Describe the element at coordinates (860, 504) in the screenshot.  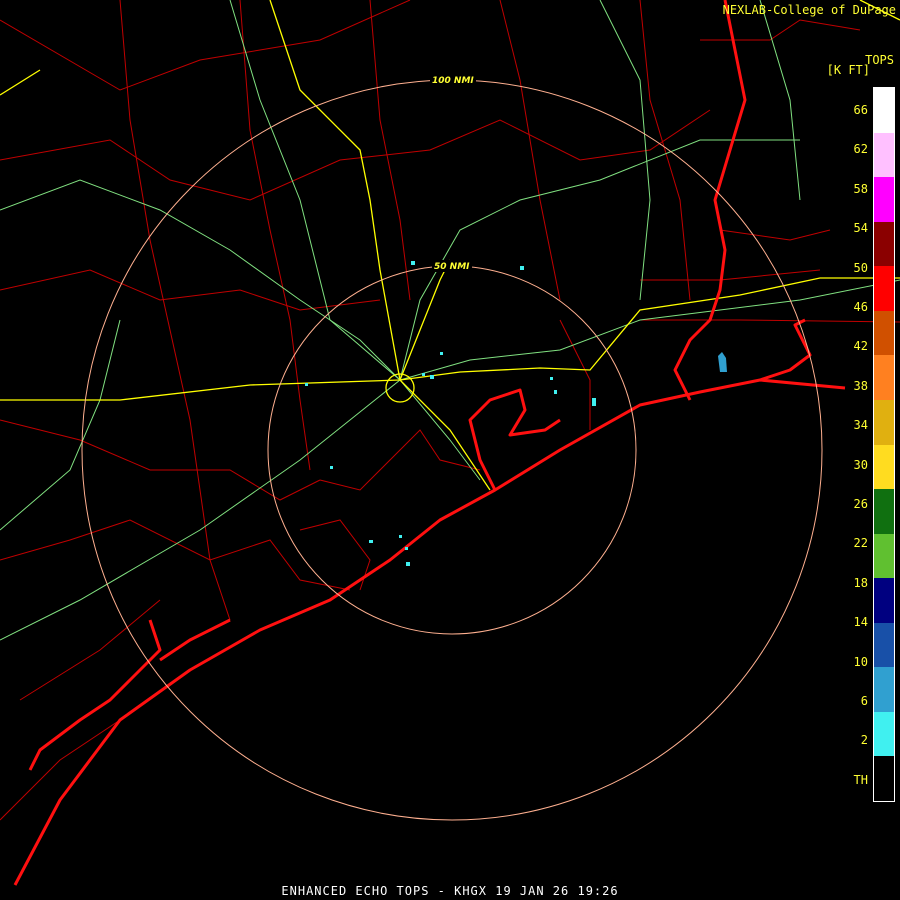
I see `legend-label: 26` at that location.